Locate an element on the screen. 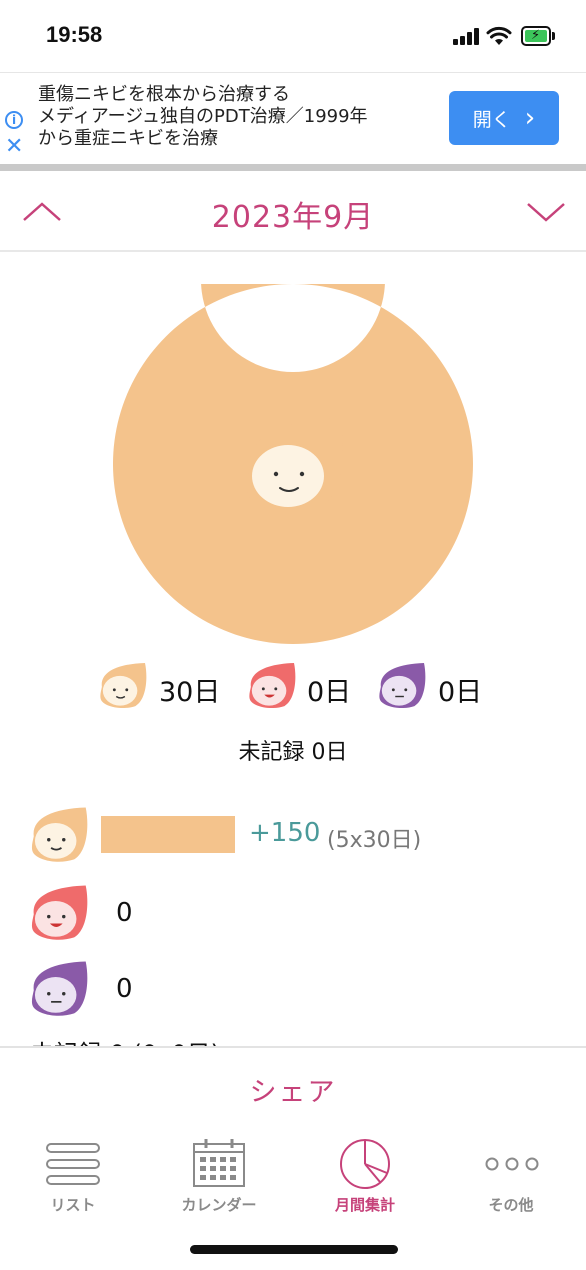  unrecorded-row-text: 未記録 0 (0x0日) is located at coordinates (125, 1040).